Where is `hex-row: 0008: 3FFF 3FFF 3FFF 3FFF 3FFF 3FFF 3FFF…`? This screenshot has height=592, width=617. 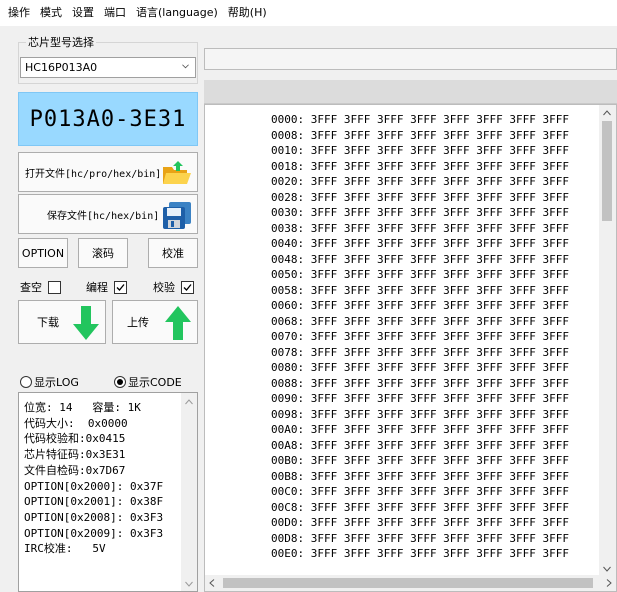
hex-row: 0008: 3FFF 3FFF 3FFF 3FFF 3FFF 3FFF 3FFF… is located at coordinates (420, 135).